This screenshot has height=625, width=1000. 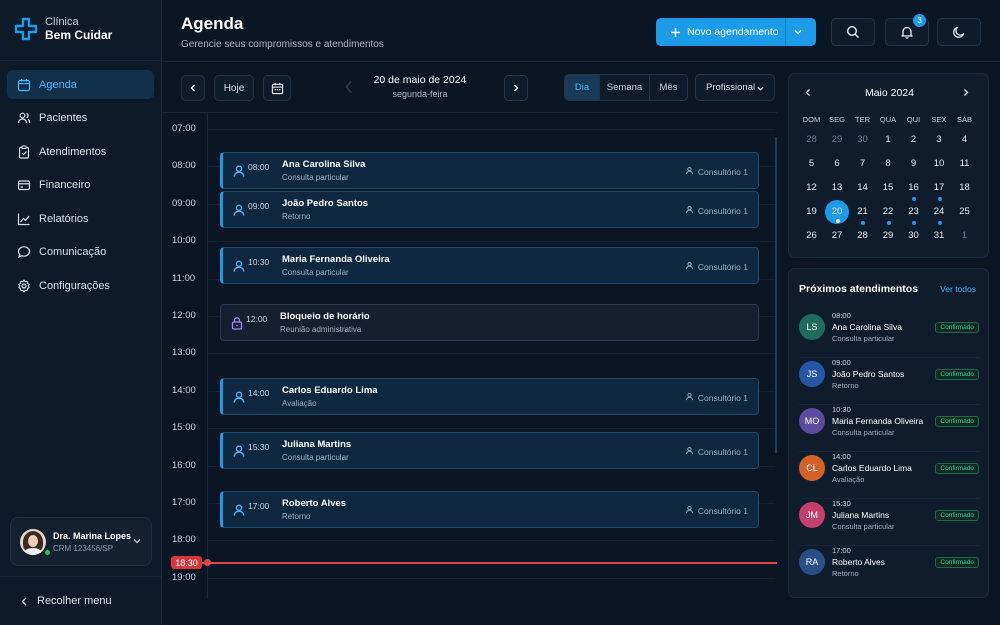 I want to click on sidebar-item-comunicacao: Comunicação, so click(x=80, y=252).